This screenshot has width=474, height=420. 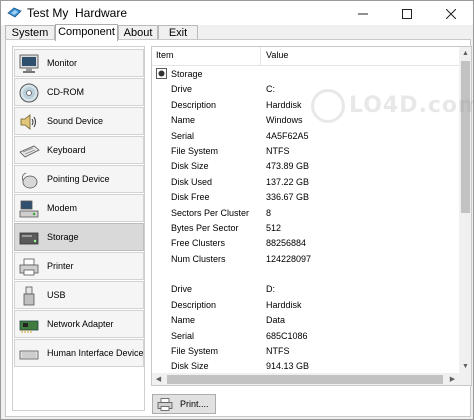 I want to click on table-row: Disk Used 137.22 GB, so click(x=305, y=182).